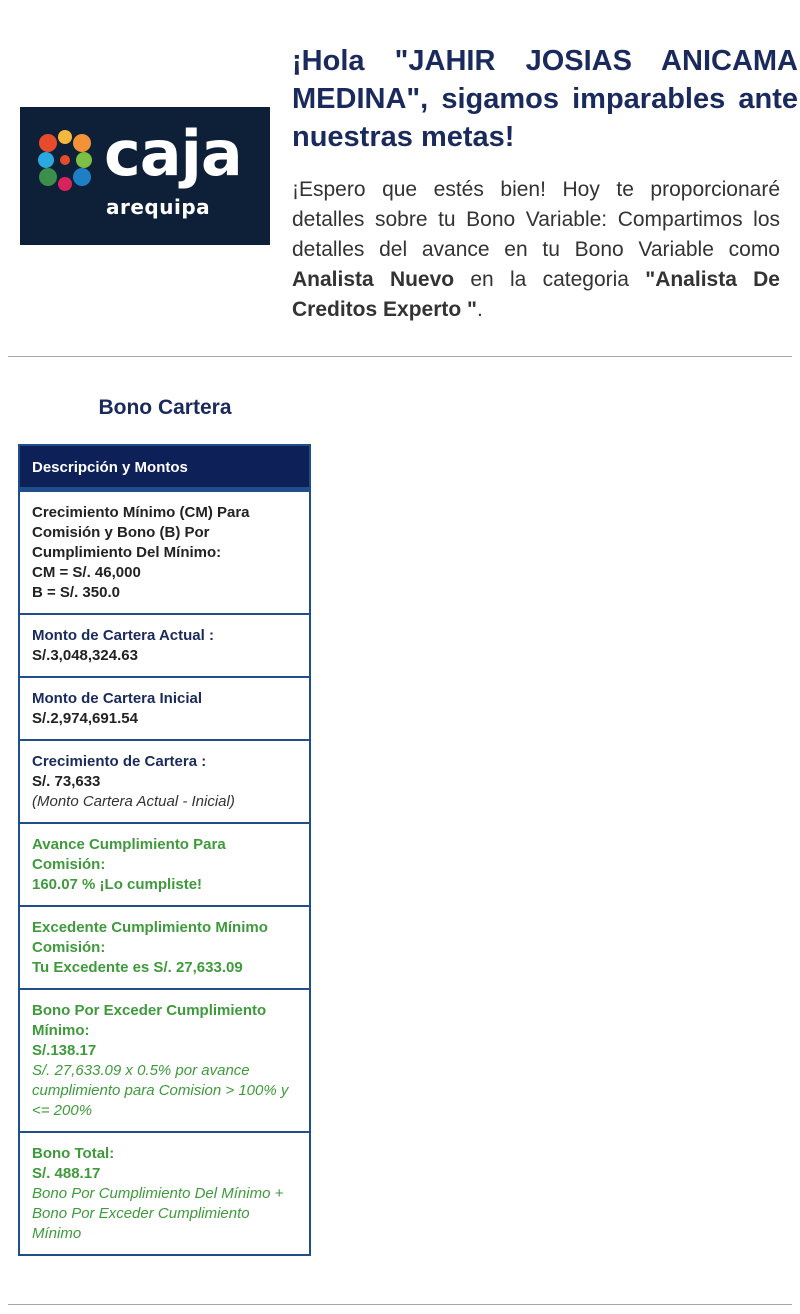 Image resolution: width=800 pixels, height=1314 pixels. I want to click on bono-total-label: Bono Total:, so click(73, 1153).